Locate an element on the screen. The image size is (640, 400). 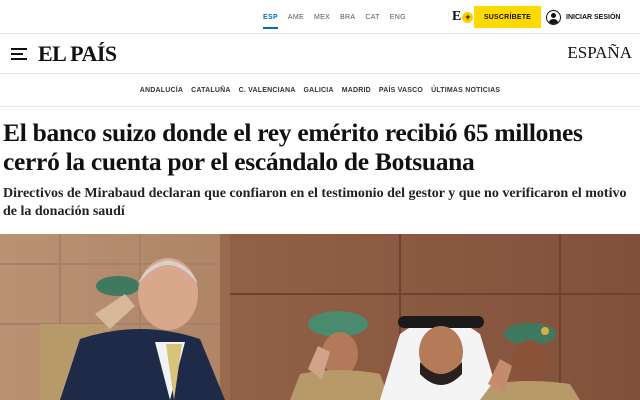
edition-bra: BRA is located at coordinates (347, 17).